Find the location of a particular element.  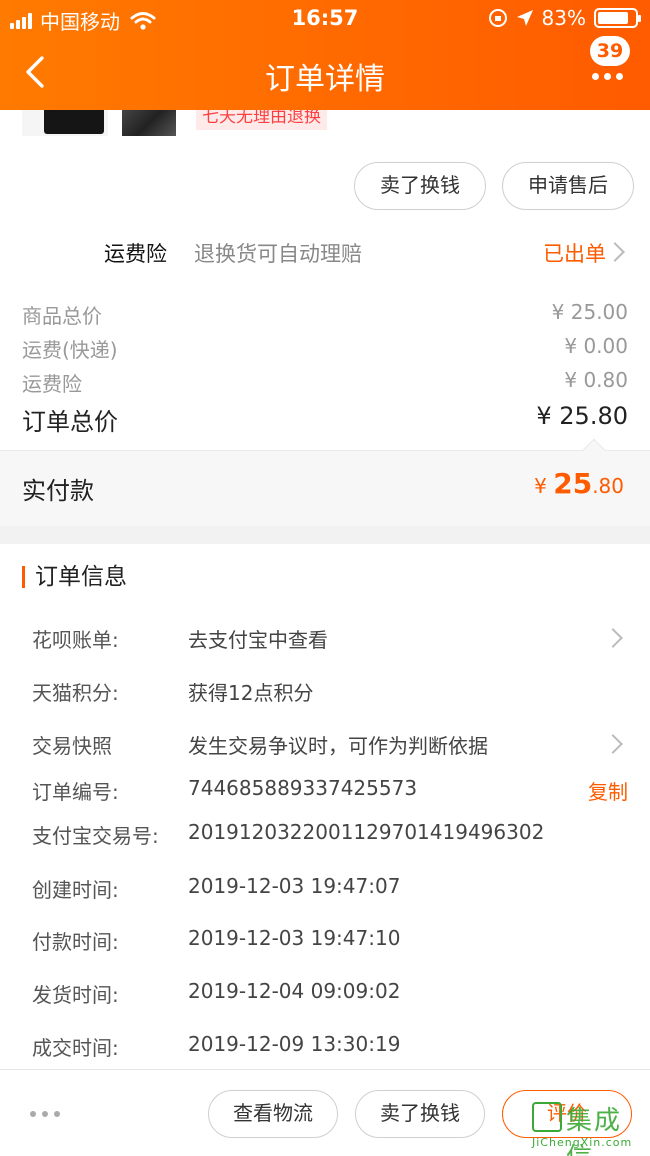

price-value: ¥ 0.00 is located at coordinates (596, 346).